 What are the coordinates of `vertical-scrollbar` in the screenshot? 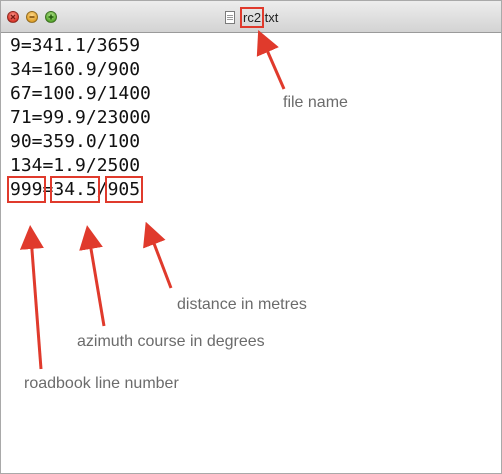 It's located at (494, 253).